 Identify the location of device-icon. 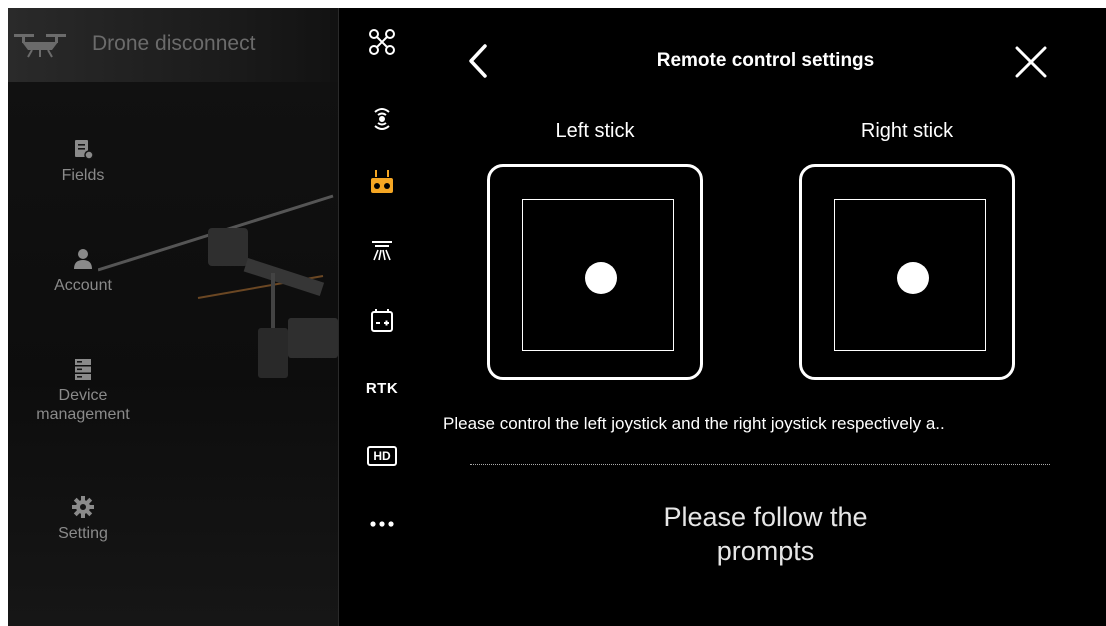
(83, 369).